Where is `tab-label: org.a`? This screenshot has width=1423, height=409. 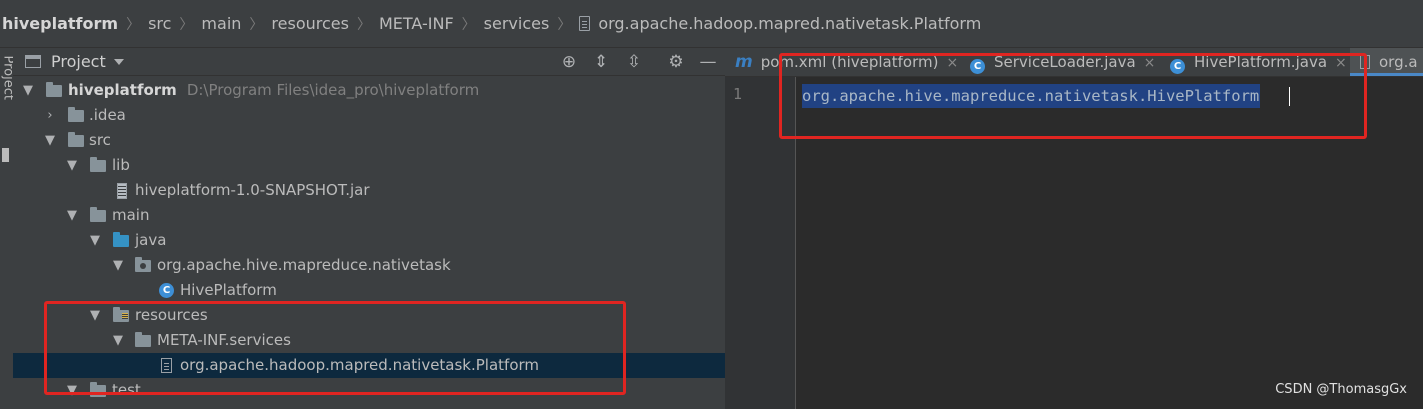 tab-label: org.a is located at coordinates (1398, 62).